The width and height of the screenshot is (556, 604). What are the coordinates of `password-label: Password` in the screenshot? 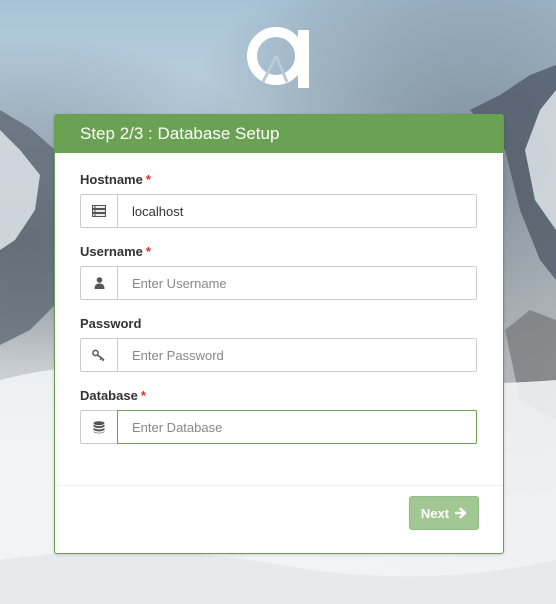 It's located at (111, 323).